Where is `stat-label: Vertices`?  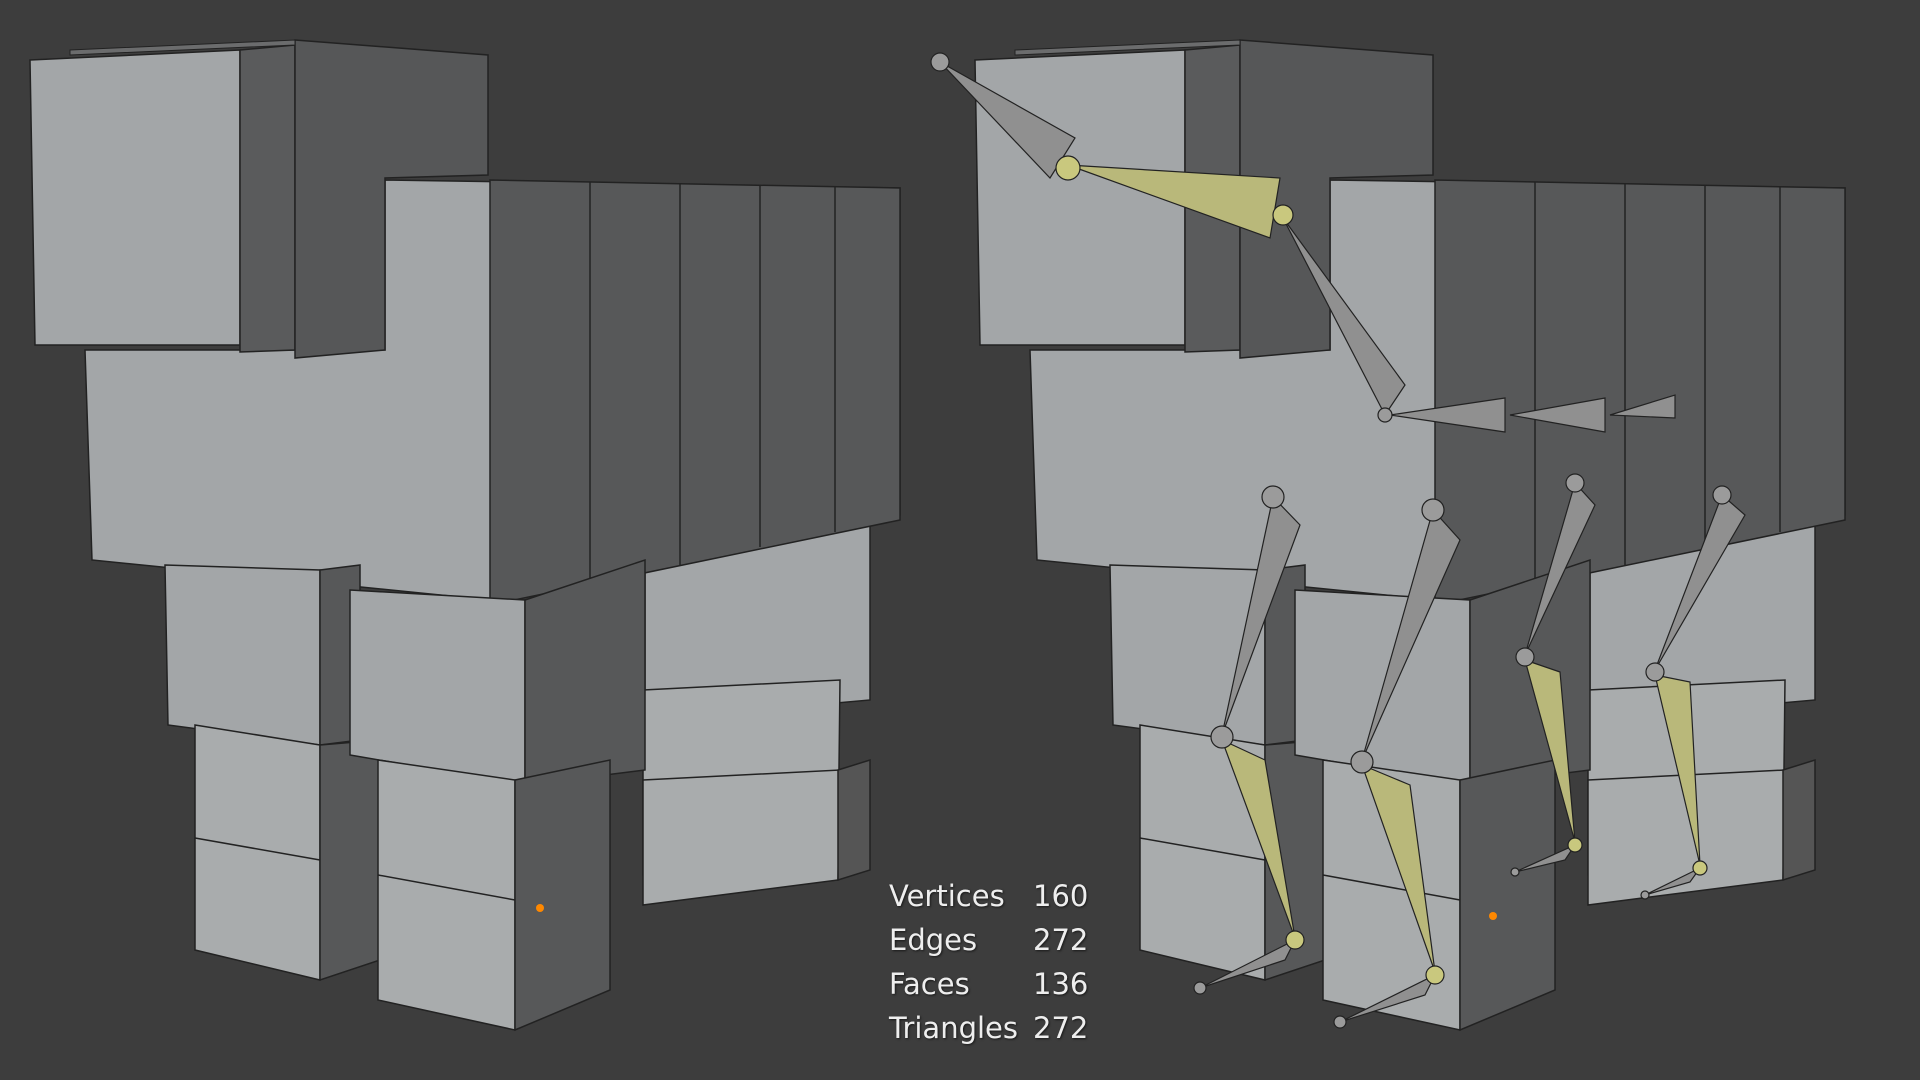
stat-label: Vertices is located at coordinates (947, 896).